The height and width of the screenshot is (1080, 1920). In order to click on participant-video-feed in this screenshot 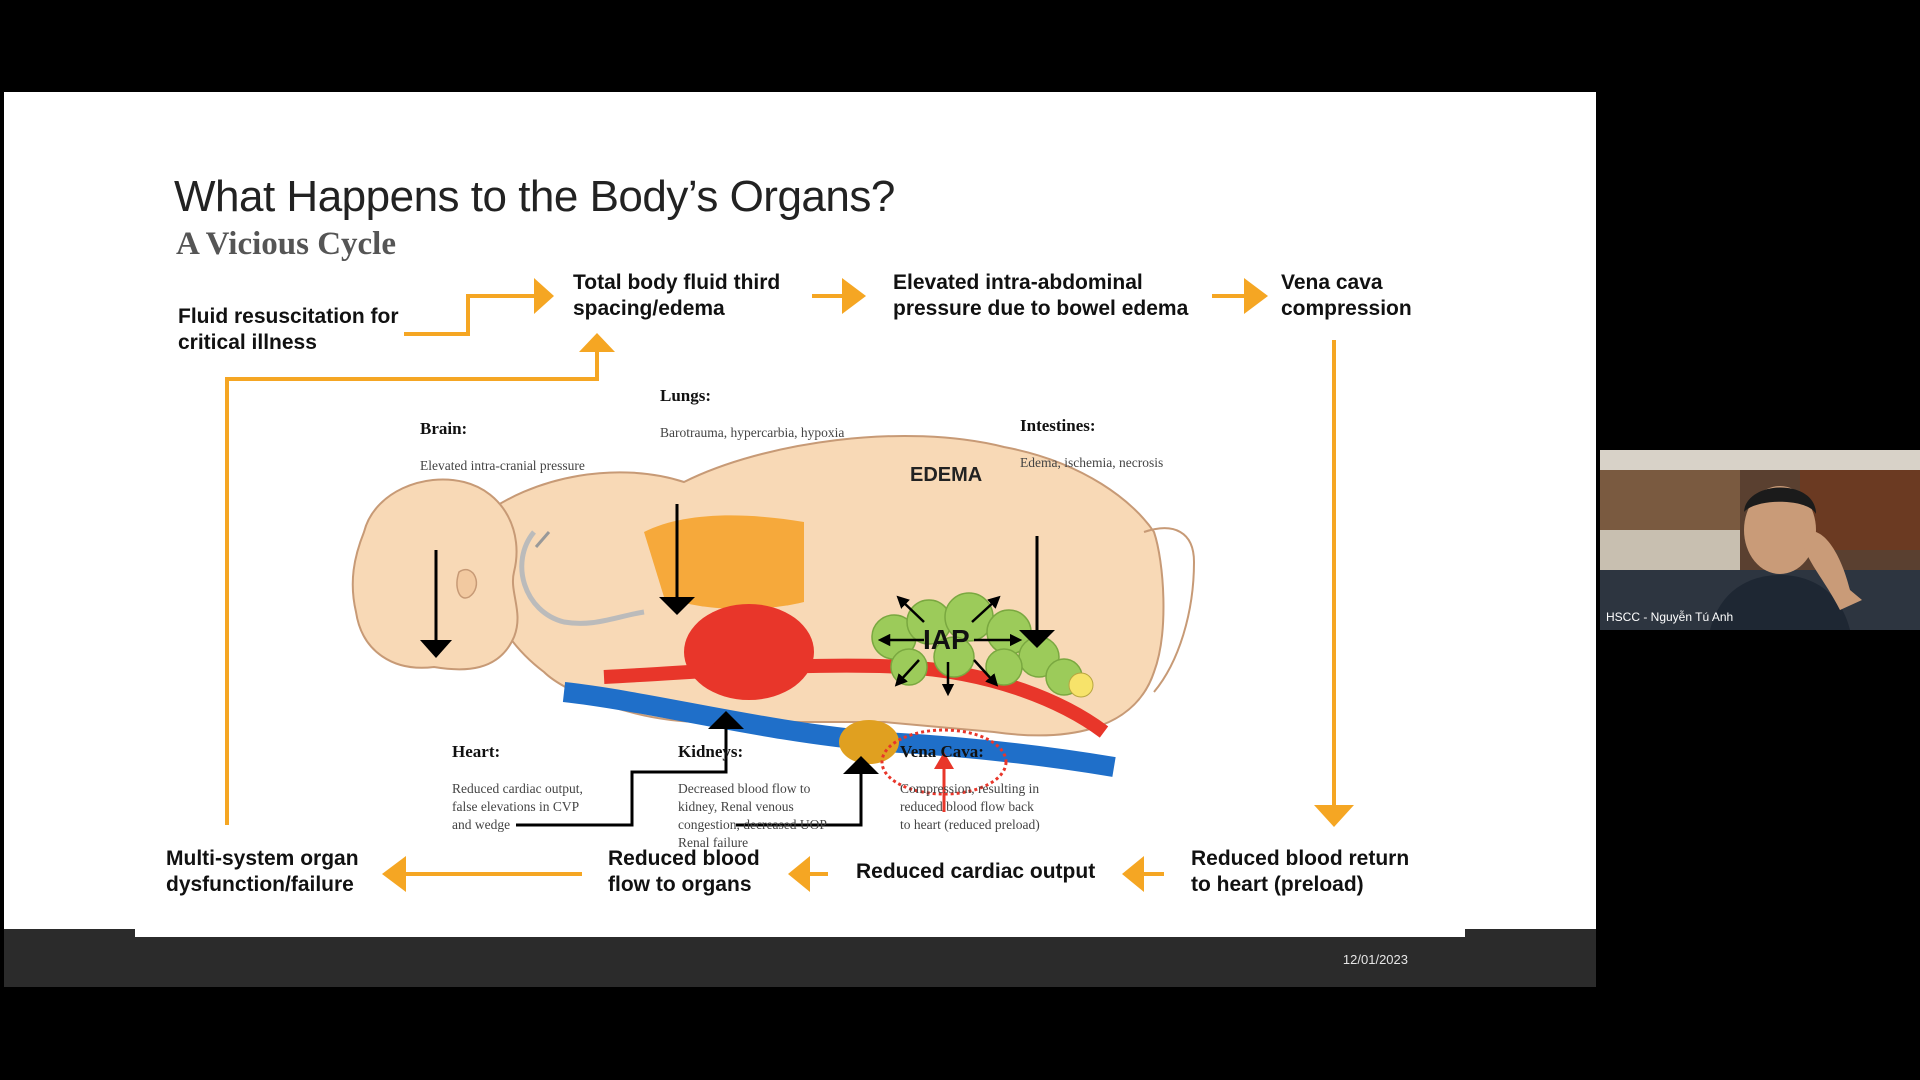, I will do `click(1760, 540)`.